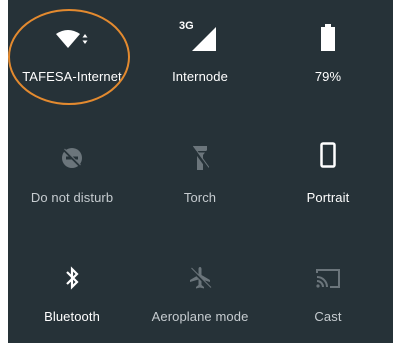 Image resolution: width=401 pixels, height=360 pixels. I want to click on cast-tile: Cast, so click(328, 305).